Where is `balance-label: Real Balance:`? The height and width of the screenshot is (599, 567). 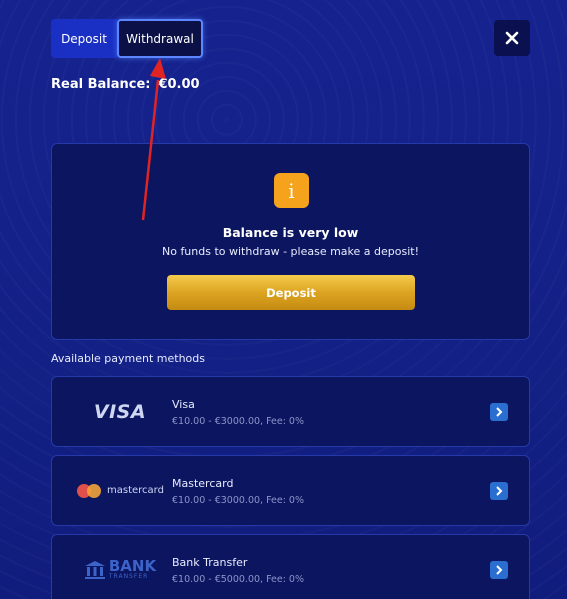 balance-label: Real Balance: is located at coordinates (101, 84).